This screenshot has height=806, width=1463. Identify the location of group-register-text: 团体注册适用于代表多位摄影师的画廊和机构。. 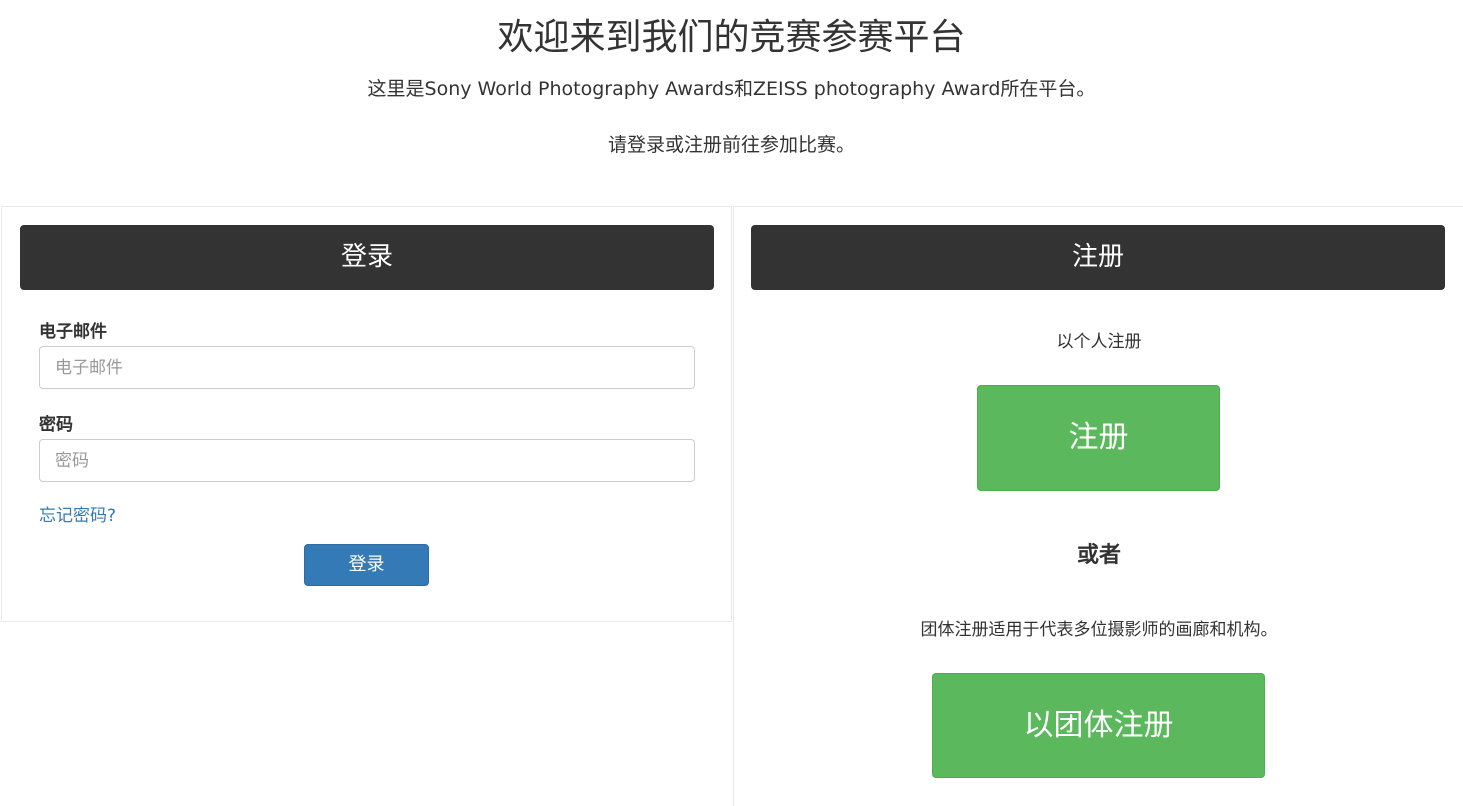
(1099, 630).